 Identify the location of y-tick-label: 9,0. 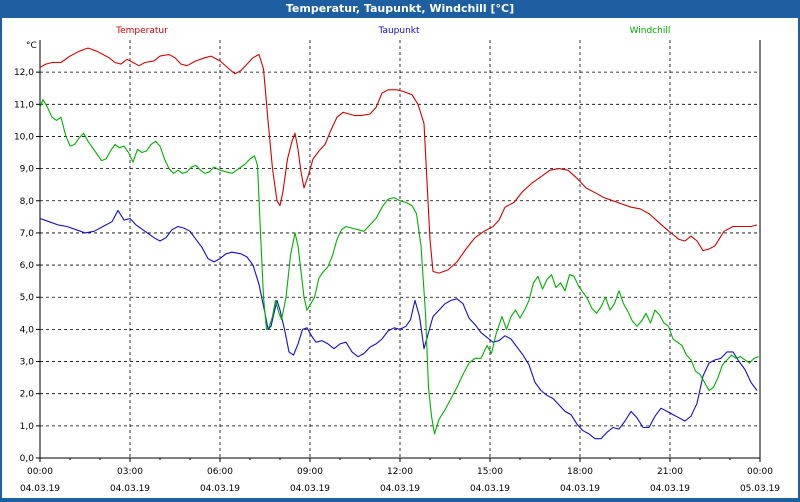
(27, 170).